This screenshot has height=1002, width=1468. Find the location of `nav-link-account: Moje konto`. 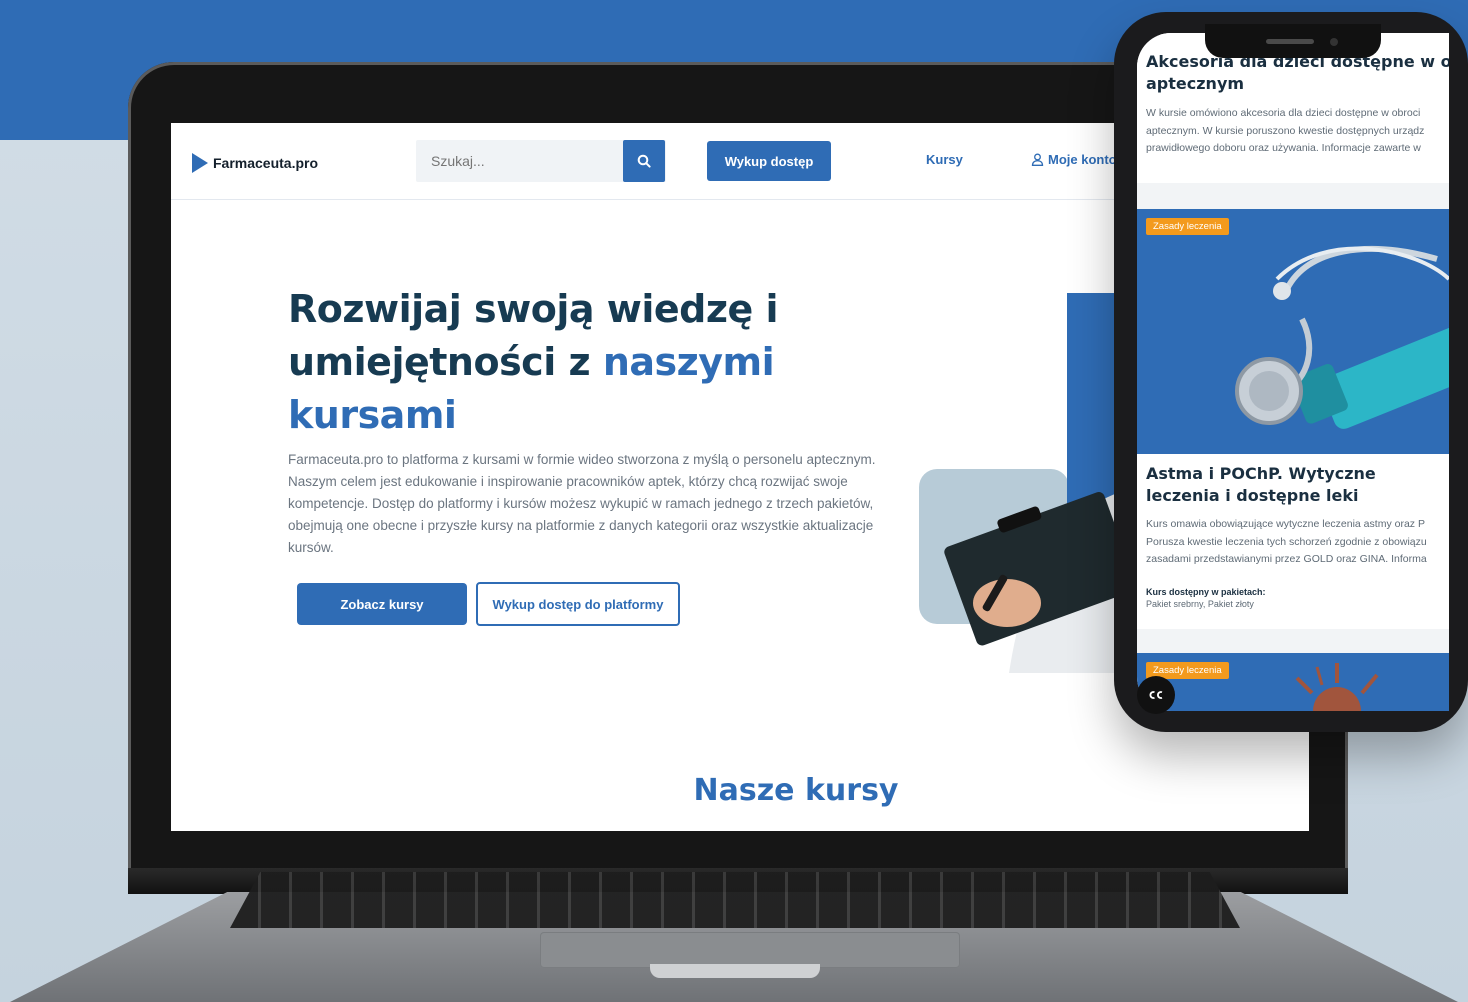

nav-link-account: Moje konto is located at coordinates (1074, 159).